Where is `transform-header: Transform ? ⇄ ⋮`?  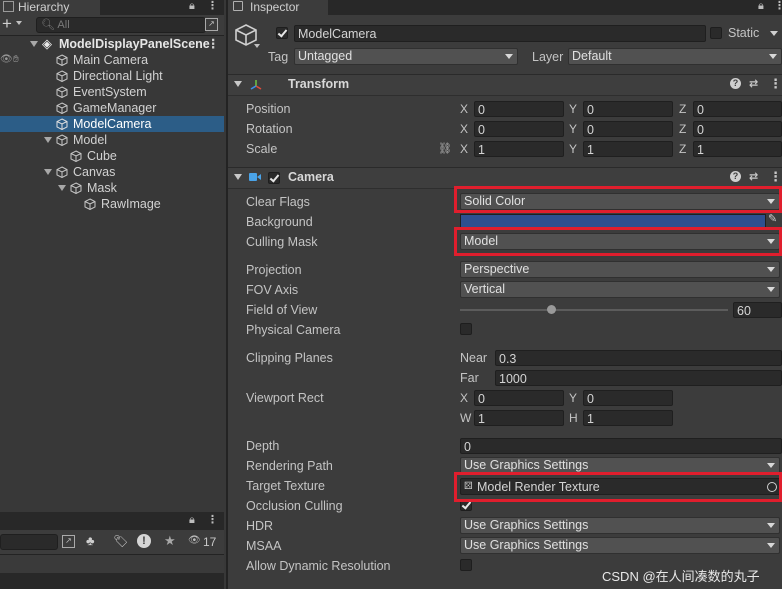
transform-header: Transform ? ⇄ ⋮ is located at coordinates (505, 85).